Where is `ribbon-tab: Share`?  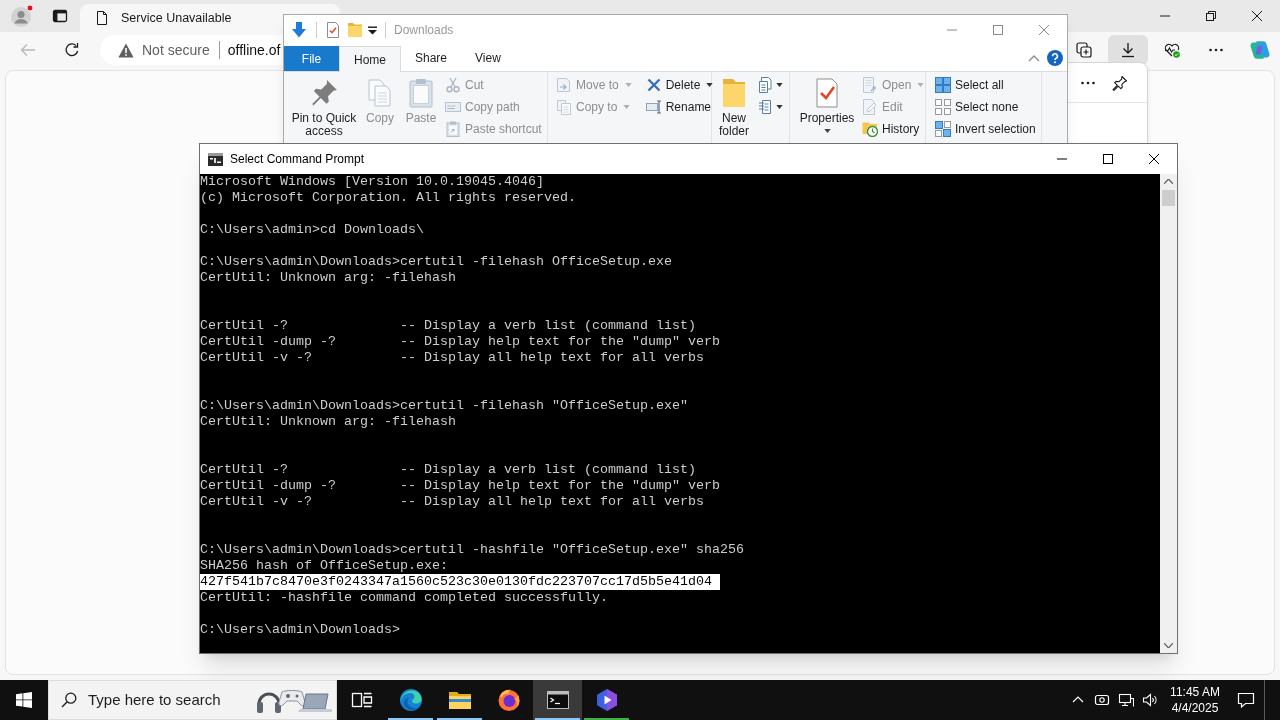
ribbon-tab: Share is located at coordinates (431, 58).